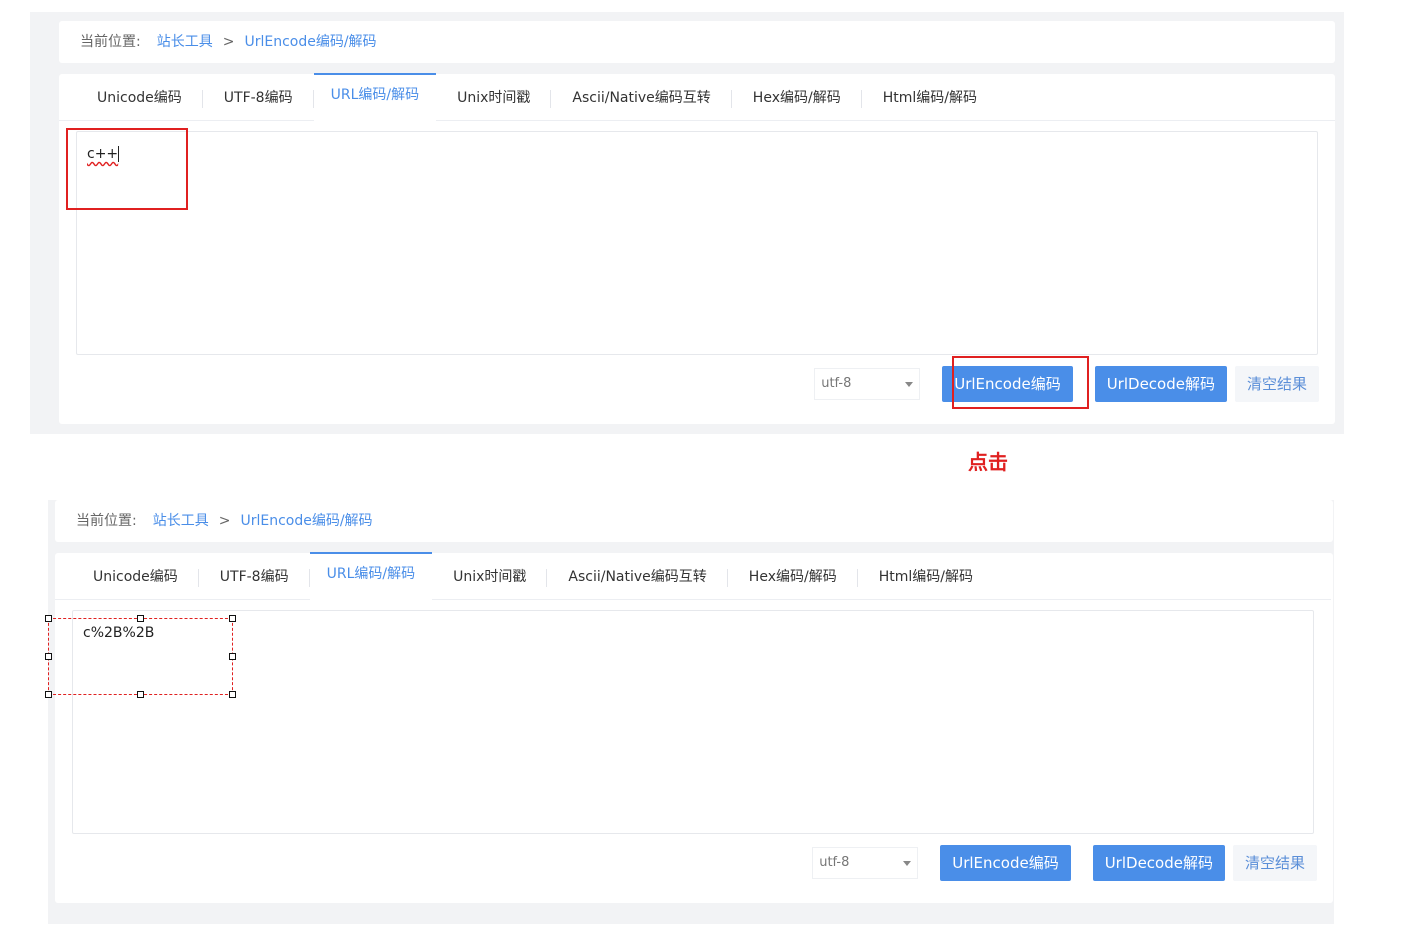 The width and height of the screenshot is (1414, 944). What do you see at coordinates (988, 462) in the screenshot?
I see `click-annotation: 点击` at bounding box center [988, 462].